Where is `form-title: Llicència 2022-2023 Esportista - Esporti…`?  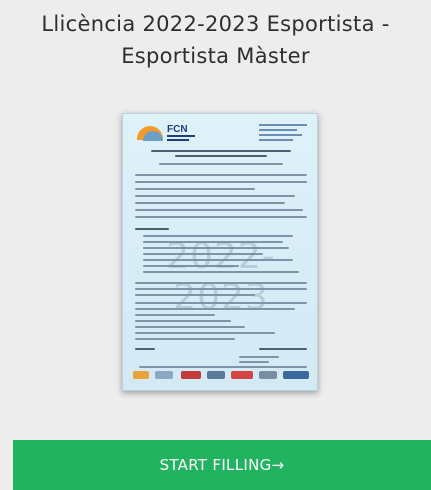
form-title: Llicència 2022-2023 Esportista - Esporti… is located at coordinates (215, 40).